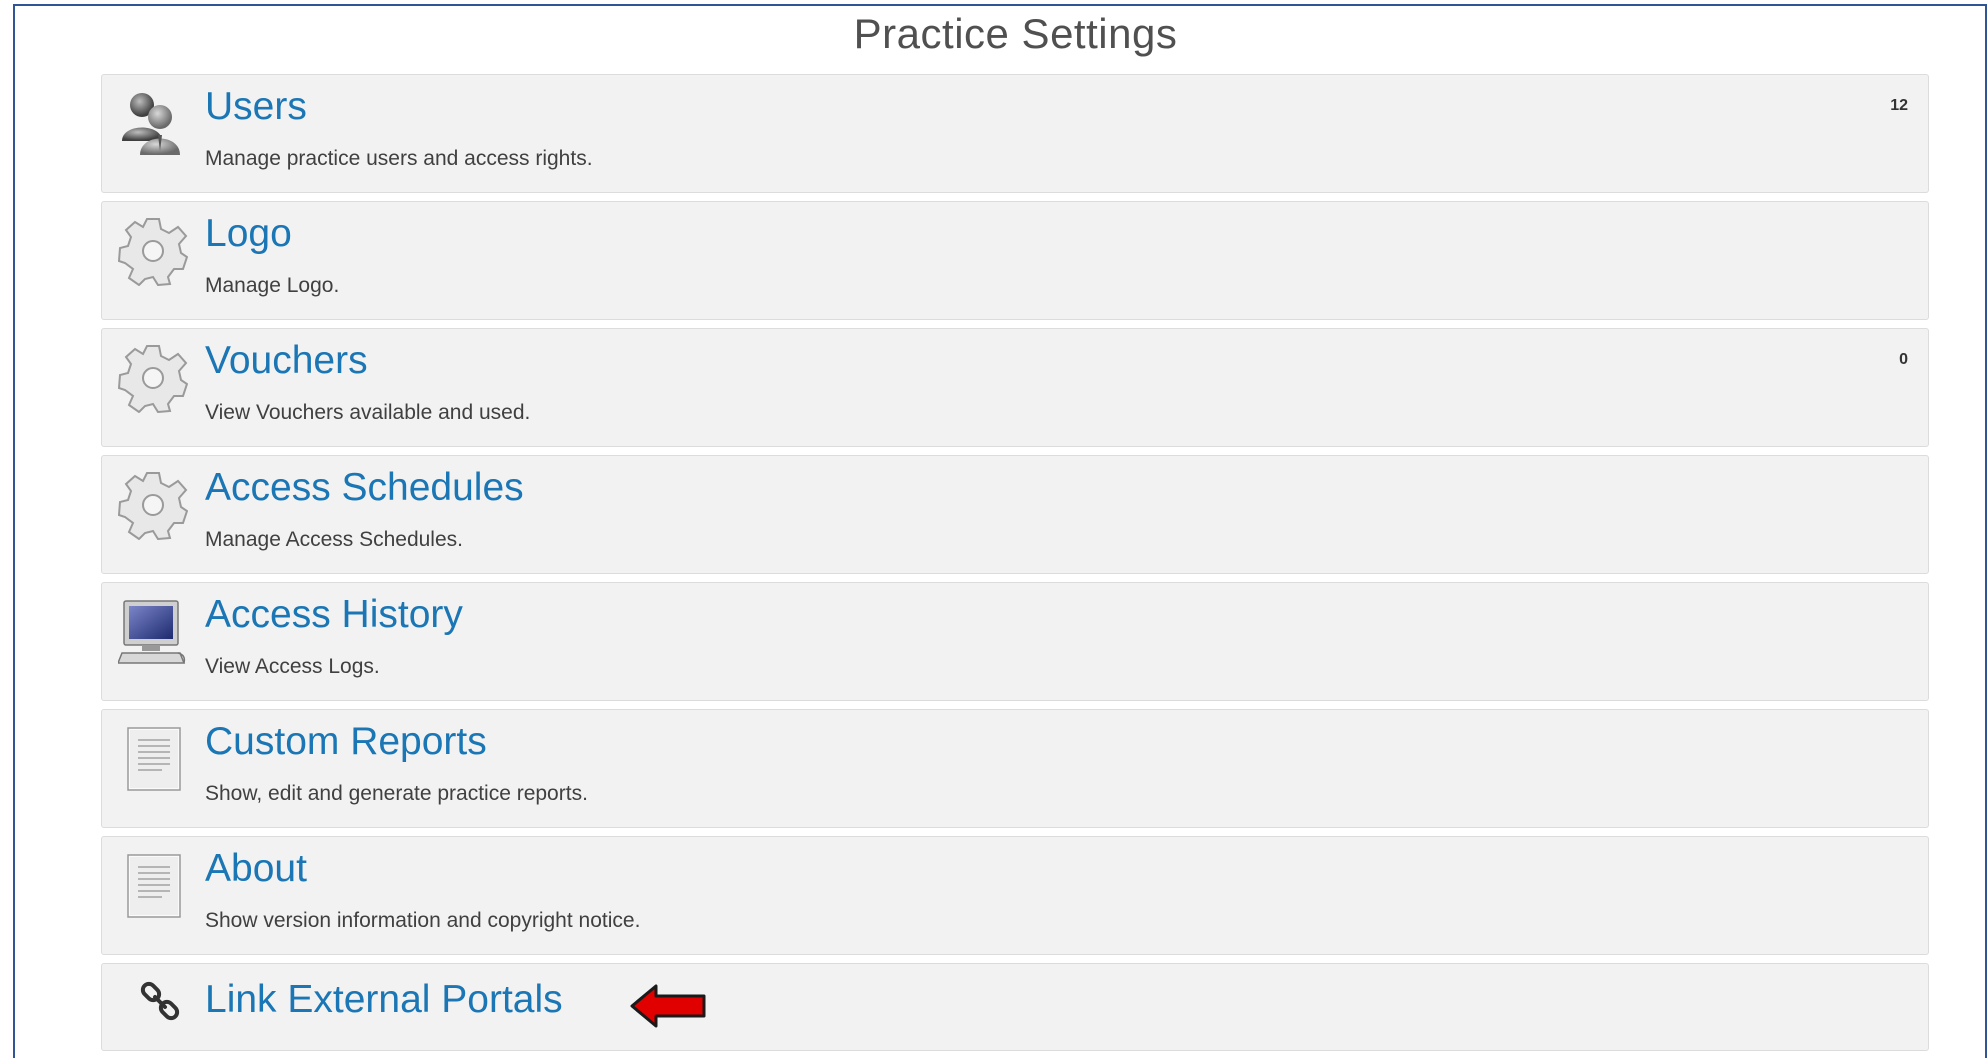  I want to click on item-description: Manage Access Schedules., so click(334, 539).